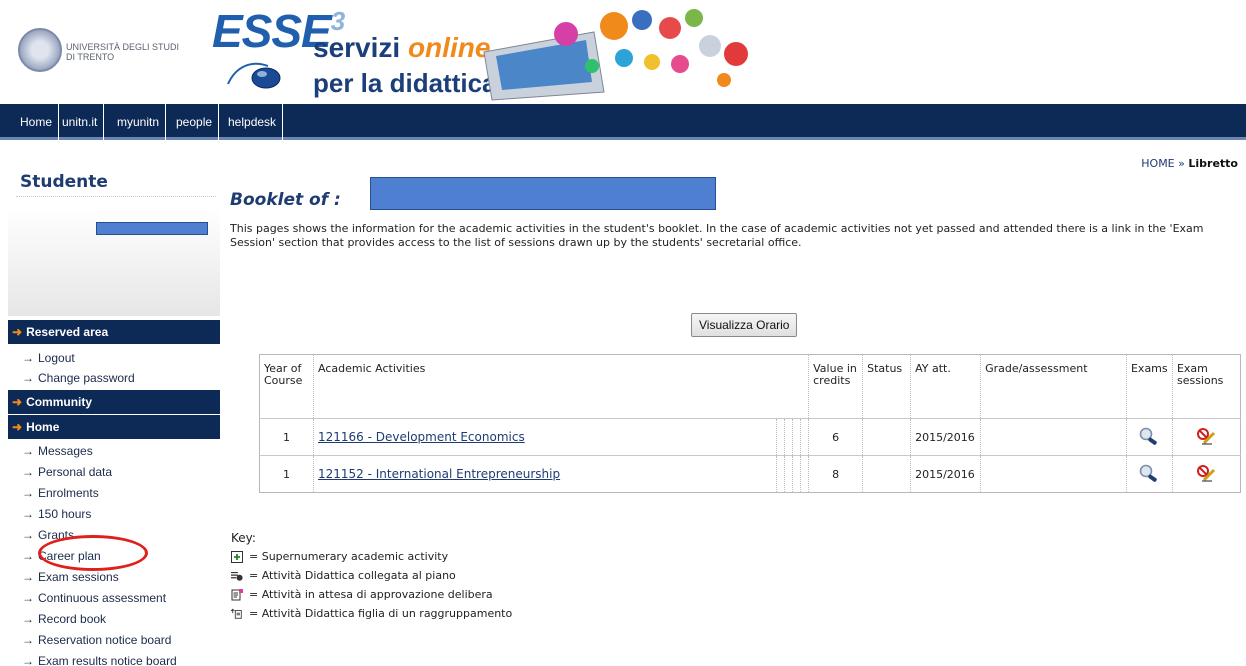 Image resolution: width=1246 pixels, height=666 pixels. Describe the element at coordinates (1157, 163) in the screenshot. I see `breadcrumb-home: HOME` at that location.